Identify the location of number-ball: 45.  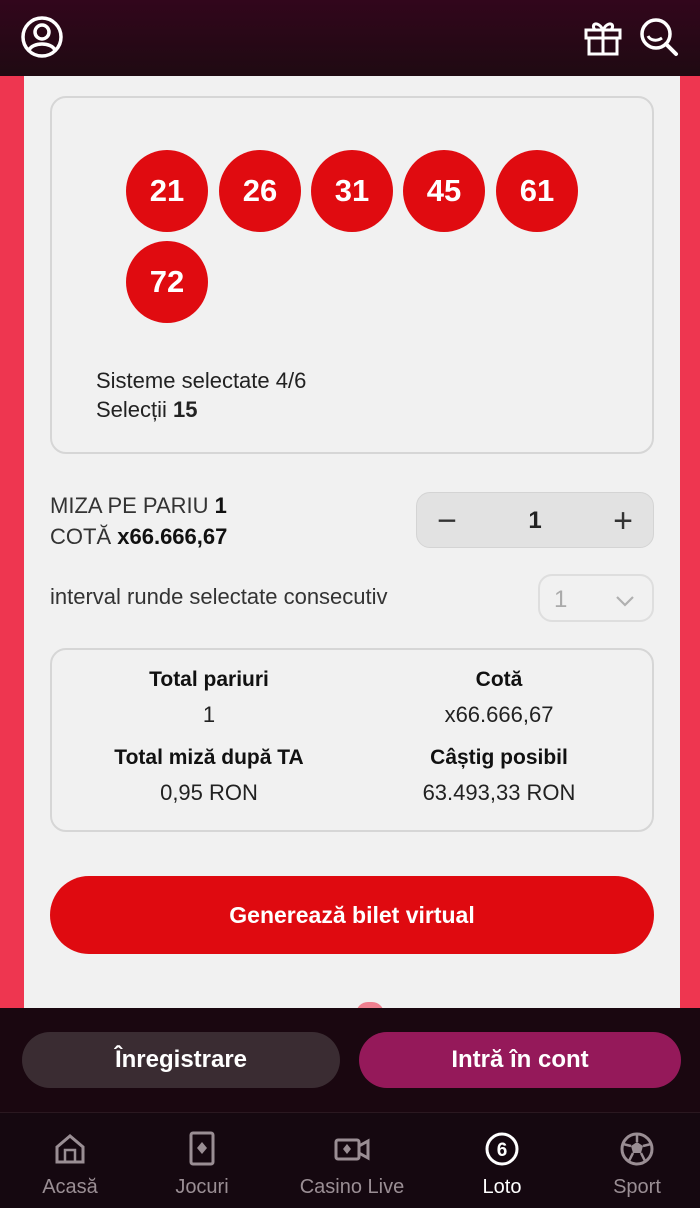
(444, 191).